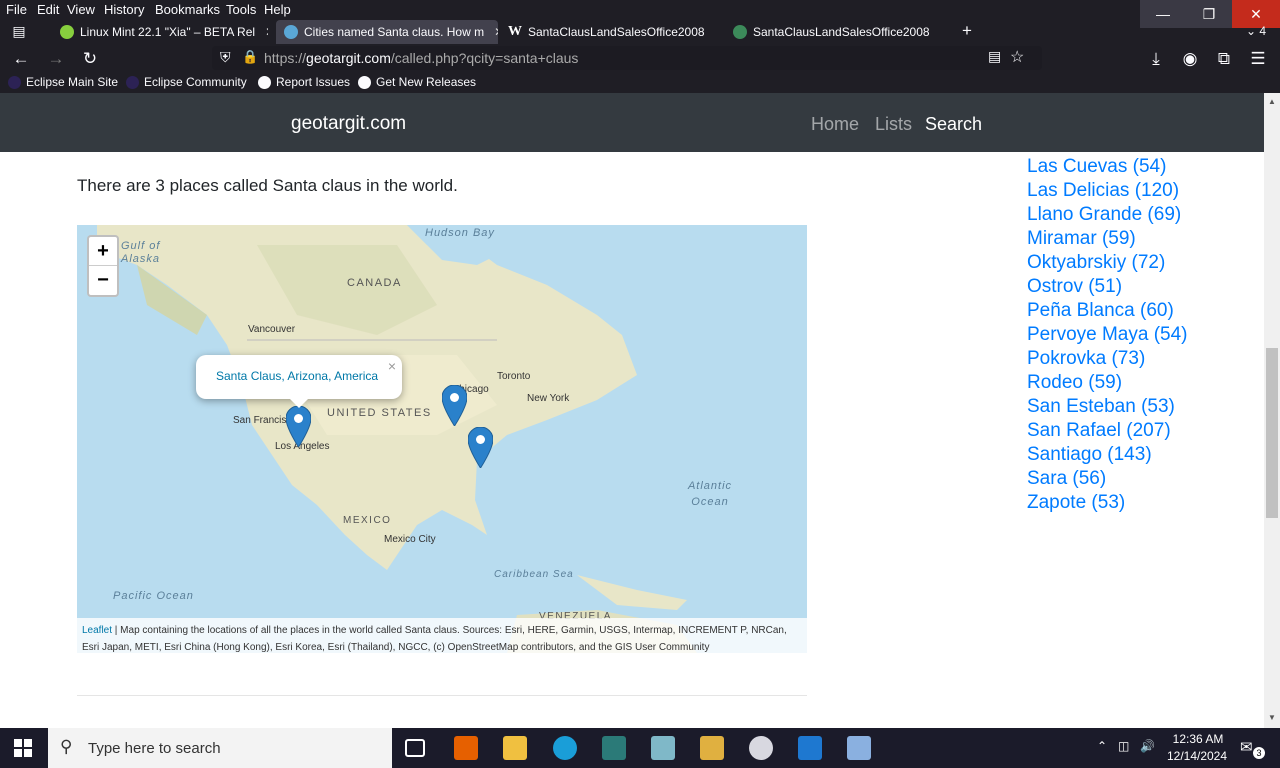  What do you see at coordinates (1112, 359) in the screenshot?
I see `city-link: Pokrovka (73)` at bounding box center [1112, 359].